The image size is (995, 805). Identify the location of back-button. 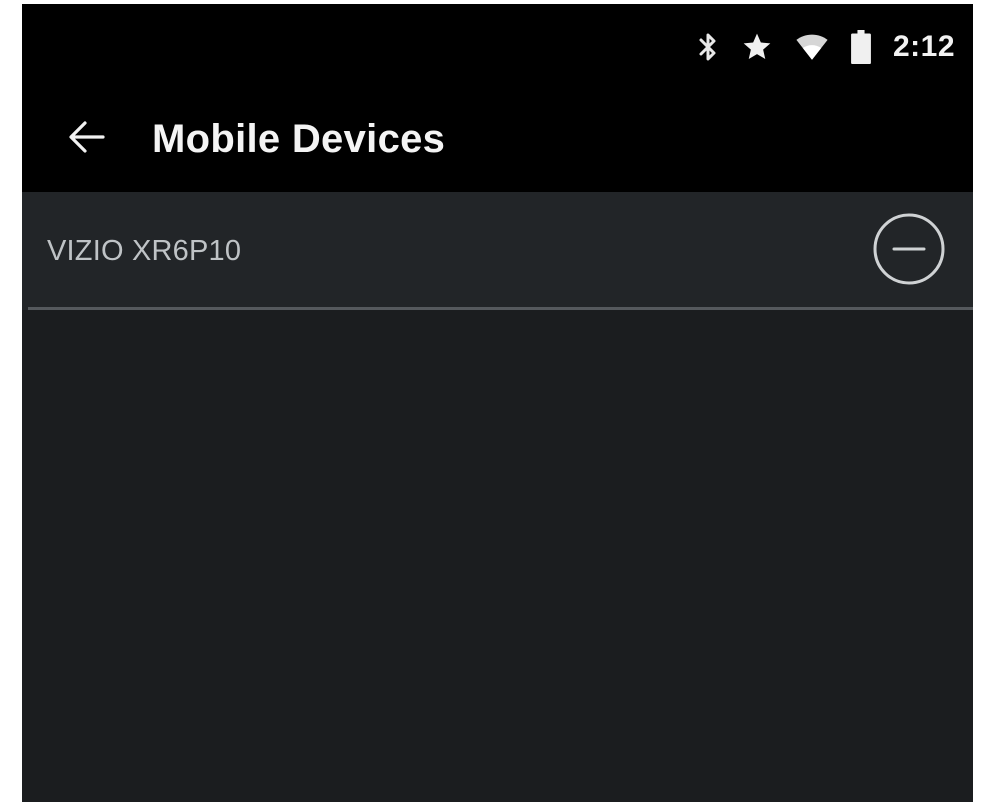
(87, 139).